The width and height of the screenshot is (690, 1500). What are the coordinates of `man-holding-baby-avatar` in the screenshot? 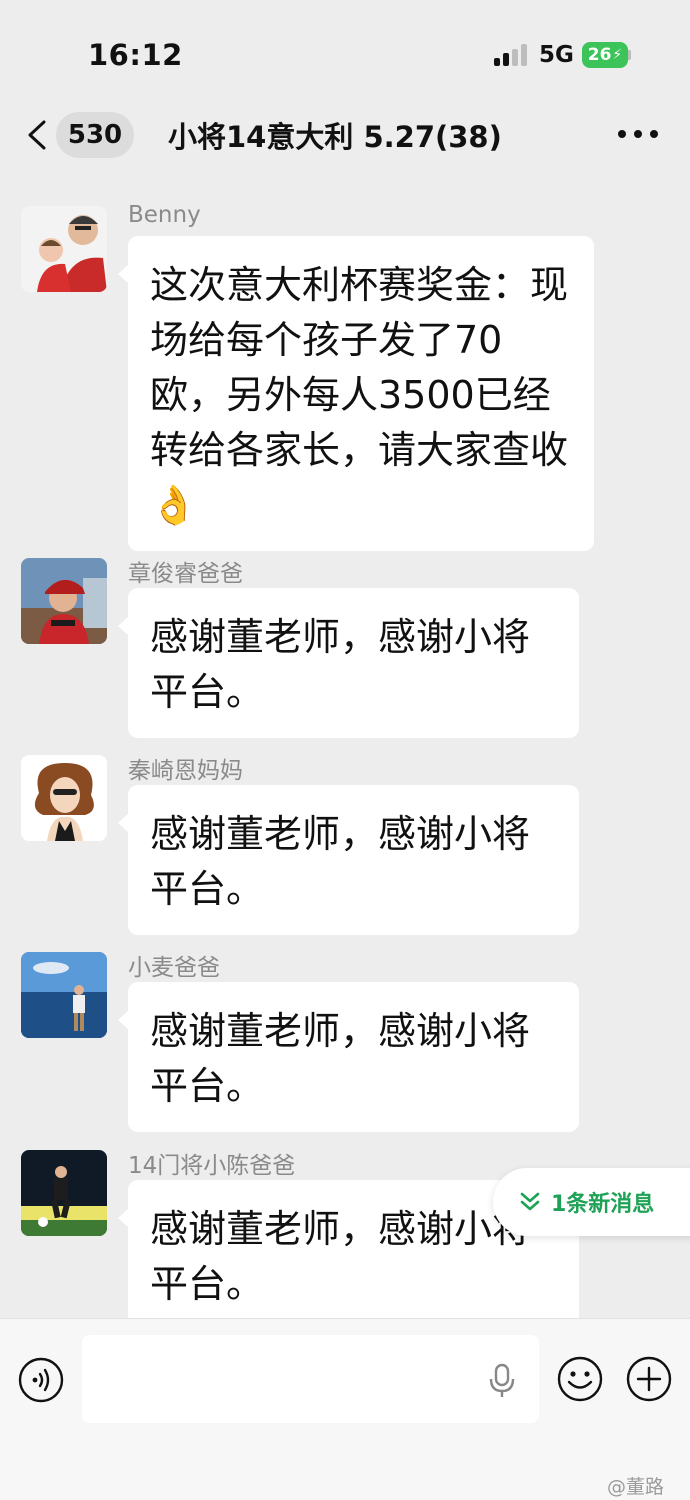 It's located at (64, 249).